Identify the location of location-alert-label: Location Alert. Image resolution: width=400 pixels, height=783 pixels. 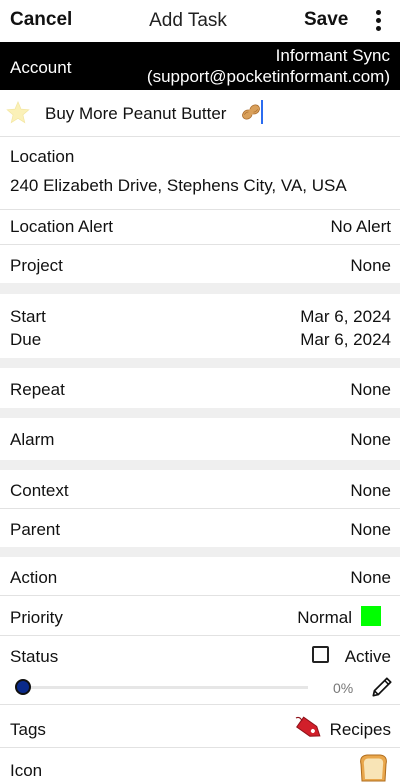
(62, 226).